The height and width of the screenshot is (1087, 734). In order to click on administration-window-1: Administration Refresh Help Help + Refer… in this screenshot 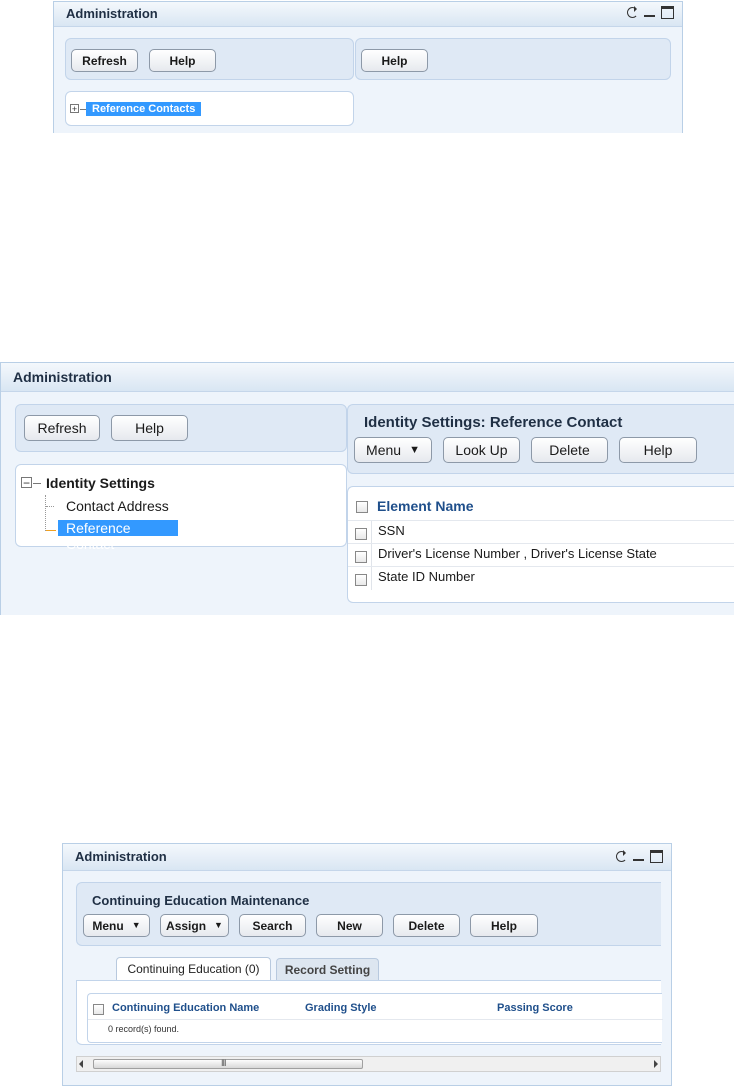, I will do `click(368, 67)`.